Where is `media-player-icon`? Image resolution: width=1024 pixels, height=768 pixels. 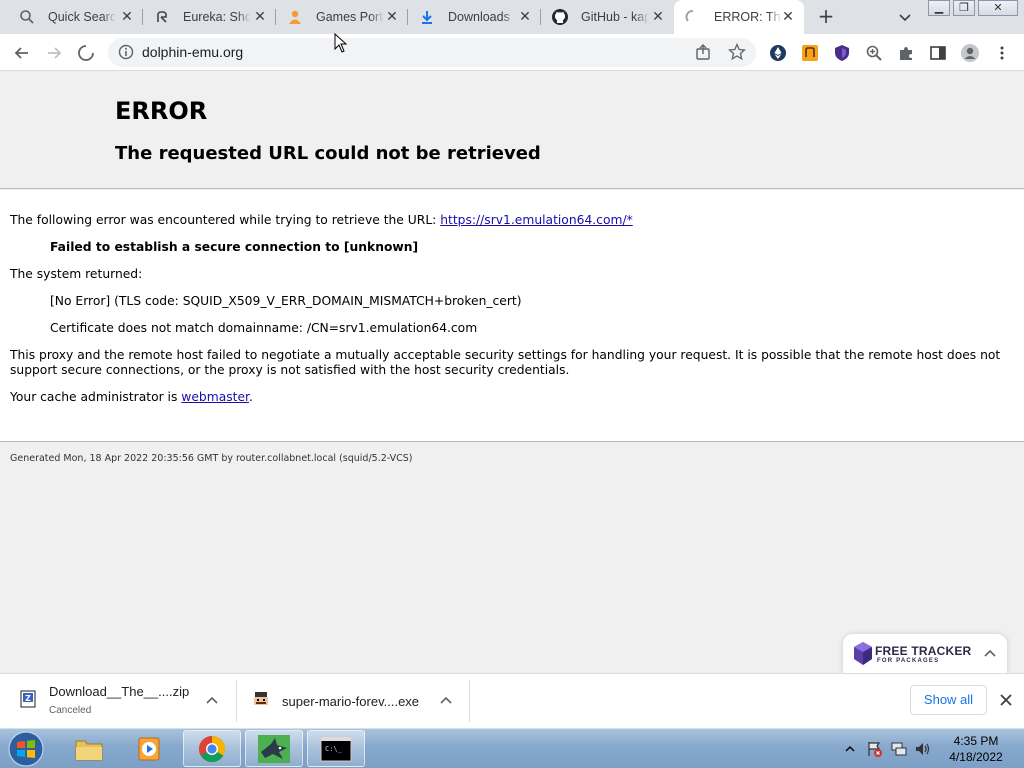
media-player-icon is located at coordinates (149, 748).